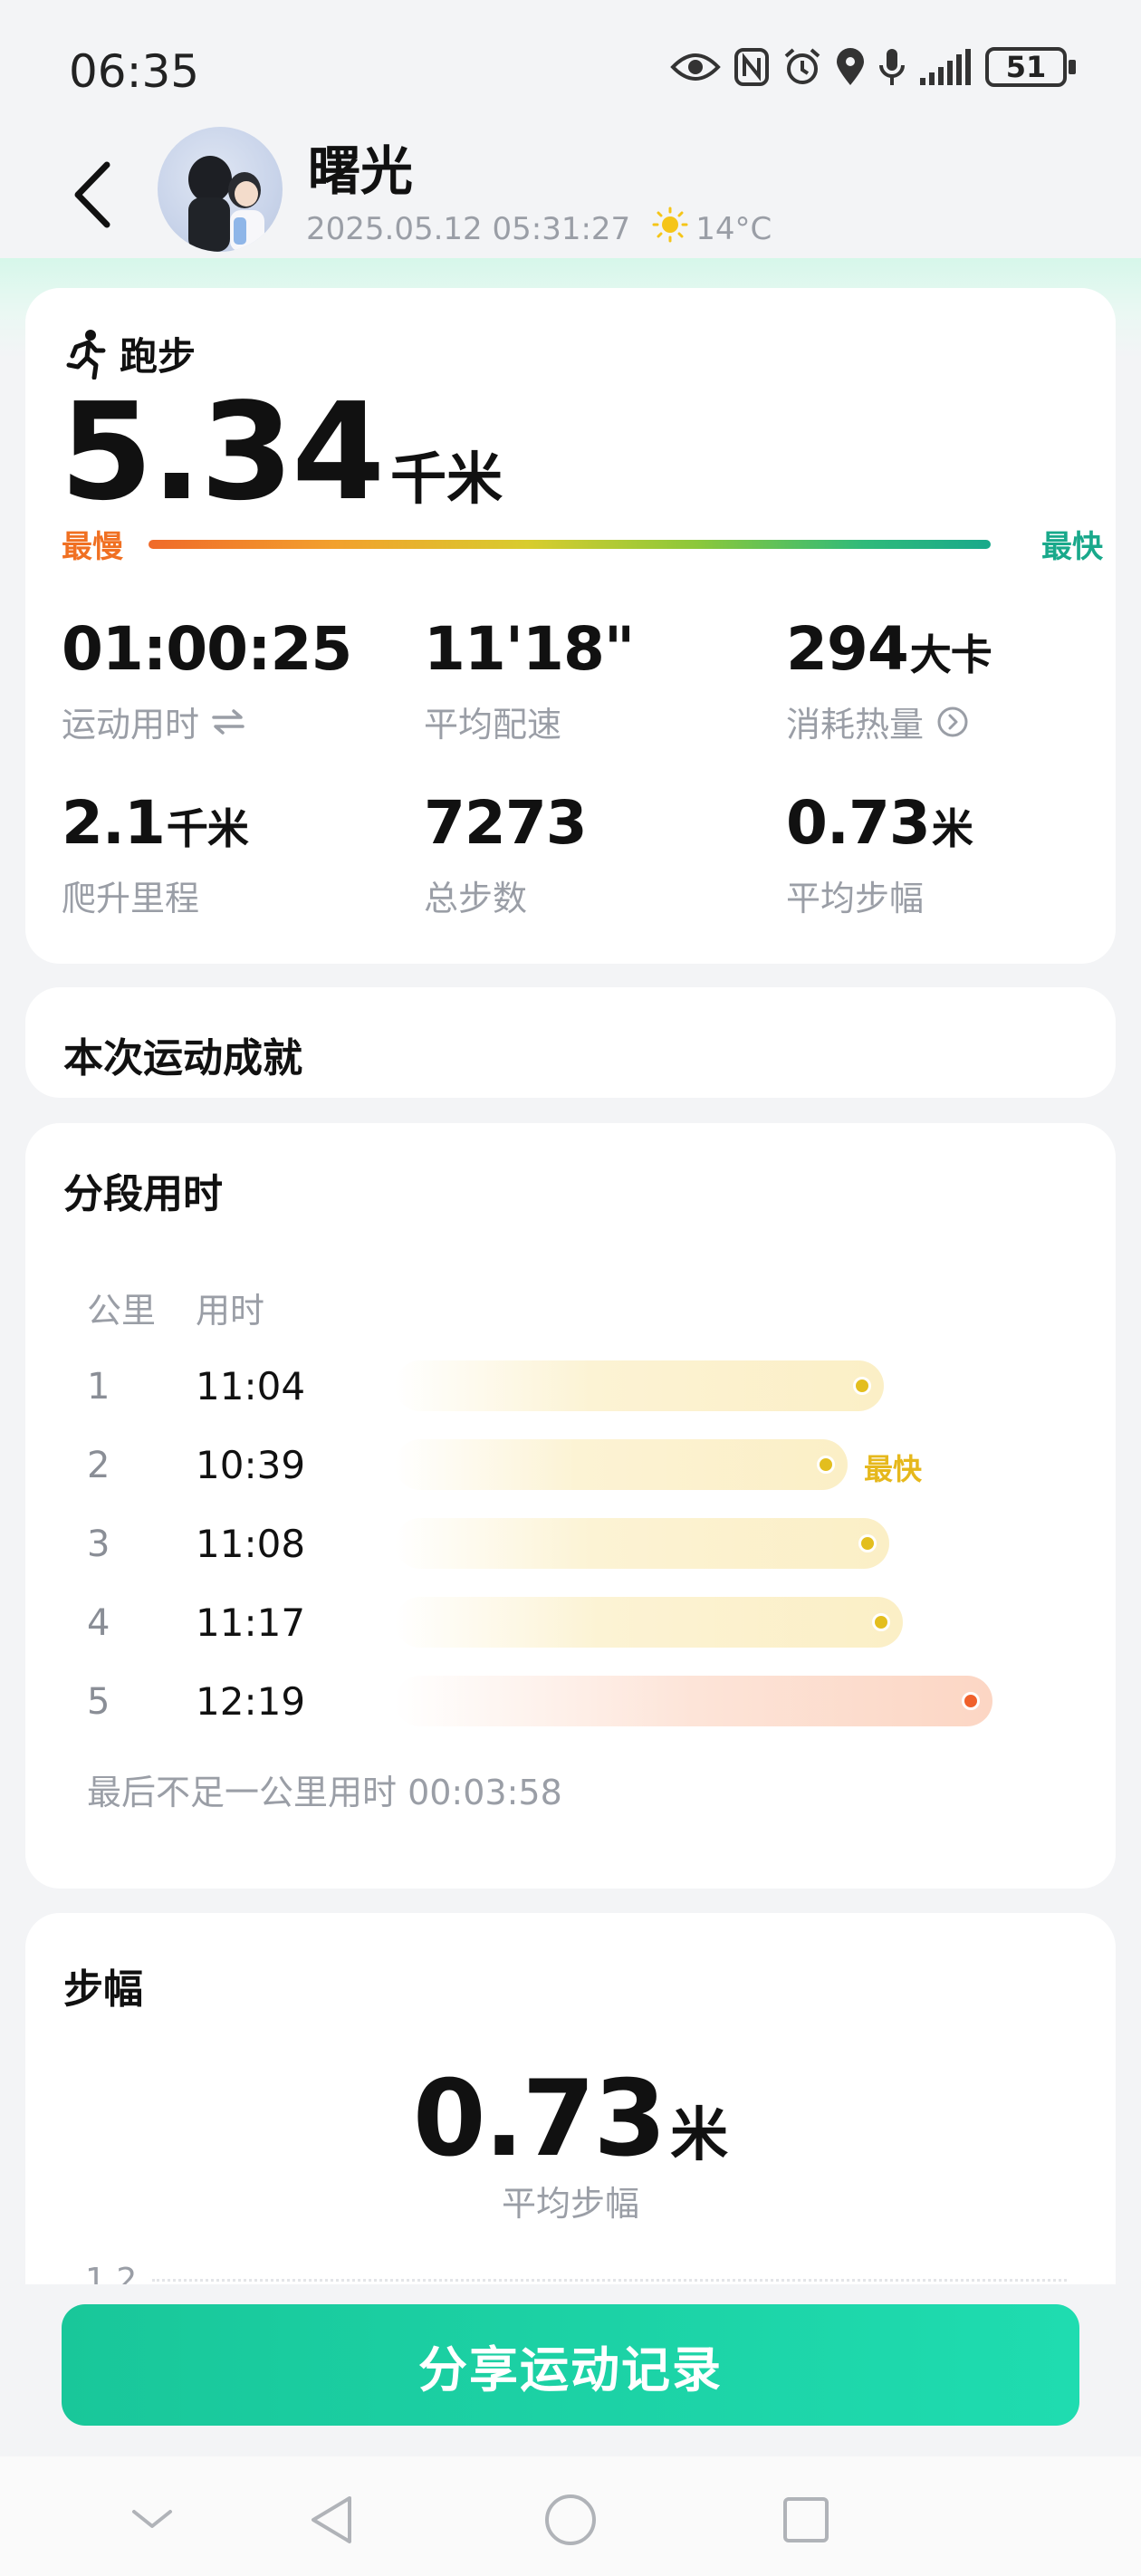  I want to click on stat-label: 平均配速, so click(493, 725).